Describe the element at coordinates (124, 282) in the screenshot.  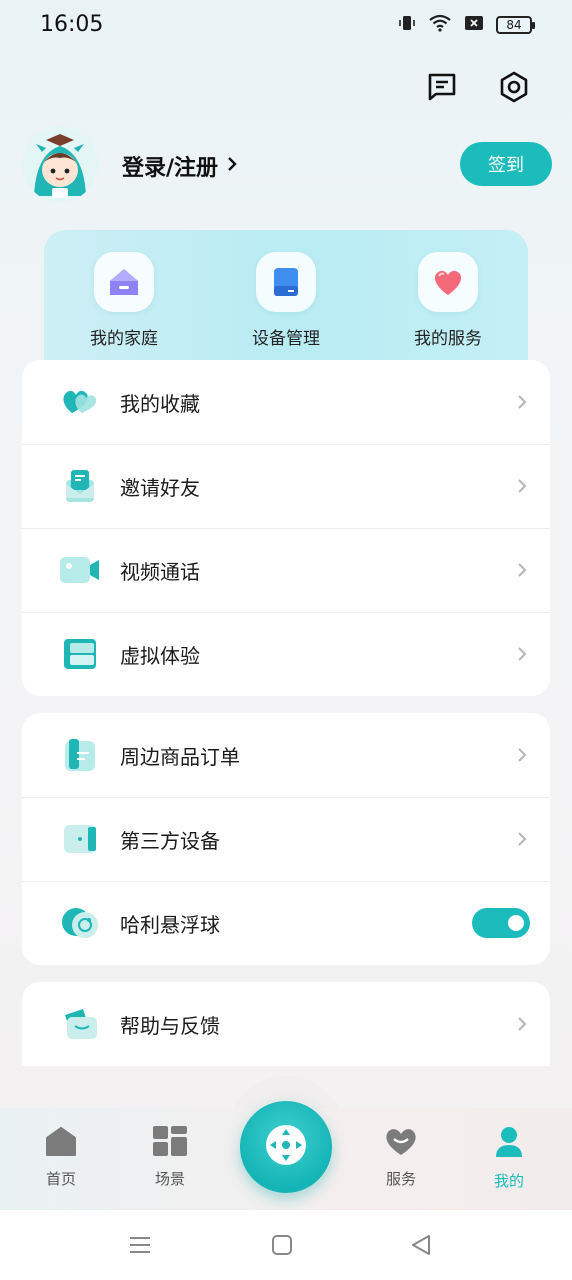
I see `home-icon` at that location.